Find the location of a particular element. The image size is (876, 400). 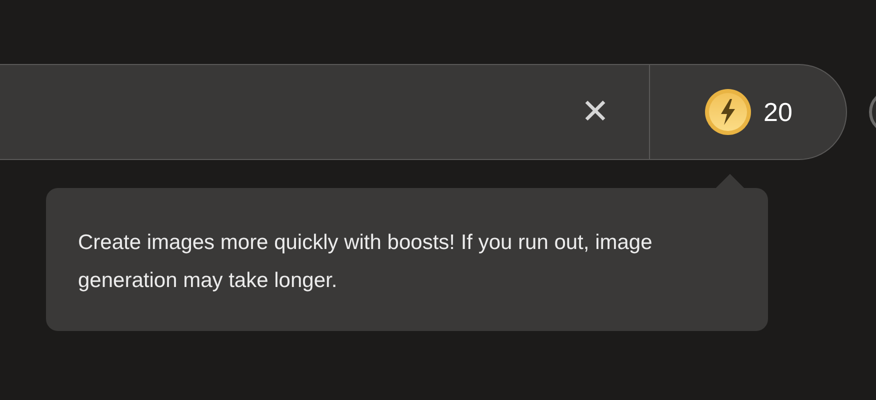

tooltip-text: Create images more quickly with boosts! If you run out, image generation may take longer. is located at coordinates (366, 262).